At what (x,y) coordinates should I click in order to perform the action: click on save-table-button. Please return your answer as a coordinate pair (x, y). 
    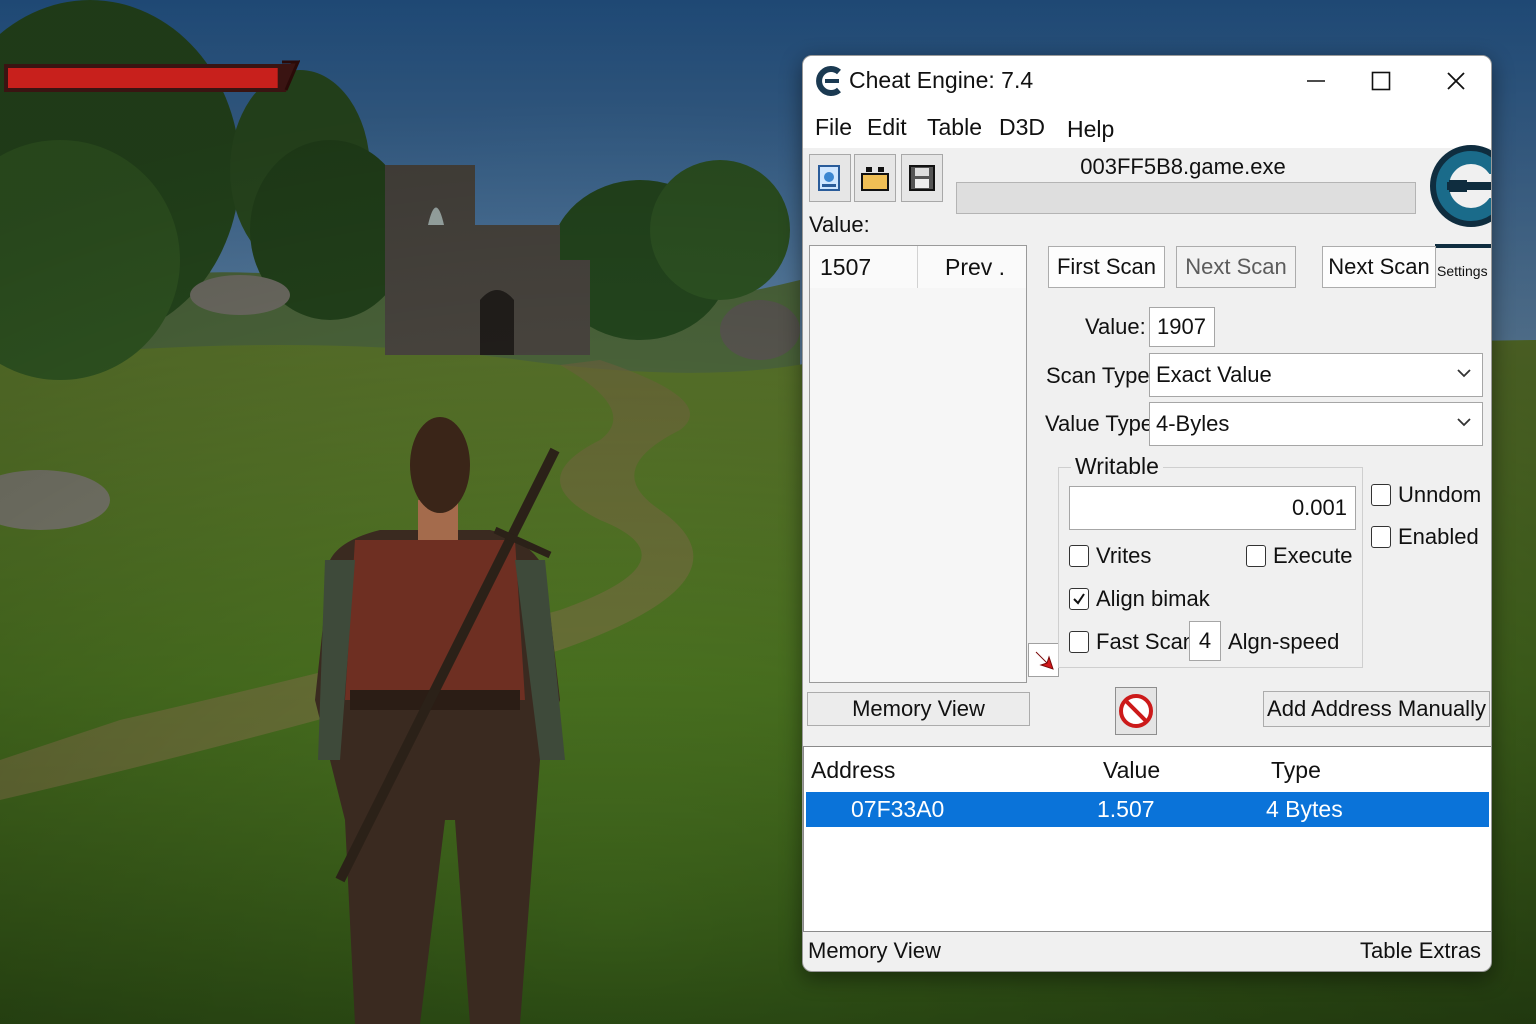
    Looking at the image, I should click on (922, 178).